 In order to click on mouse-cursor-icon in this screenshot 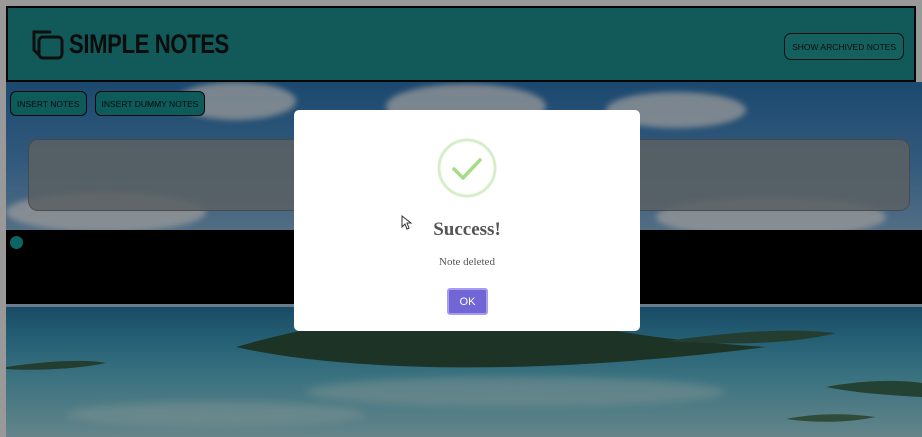, I will do `click(407, 222)`.